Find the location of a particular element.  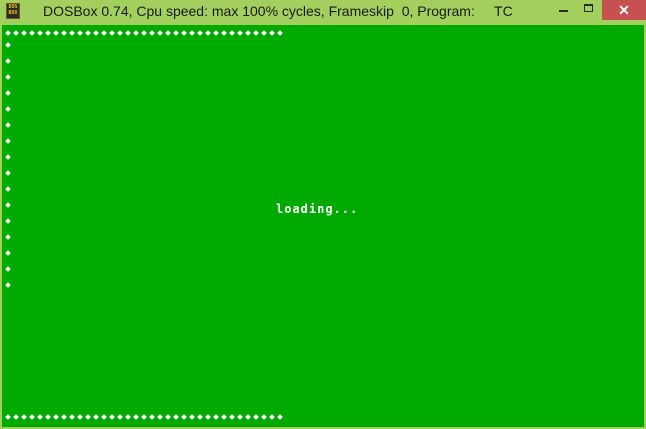

close-icon: ✕ is located at coordinates (624, 10).